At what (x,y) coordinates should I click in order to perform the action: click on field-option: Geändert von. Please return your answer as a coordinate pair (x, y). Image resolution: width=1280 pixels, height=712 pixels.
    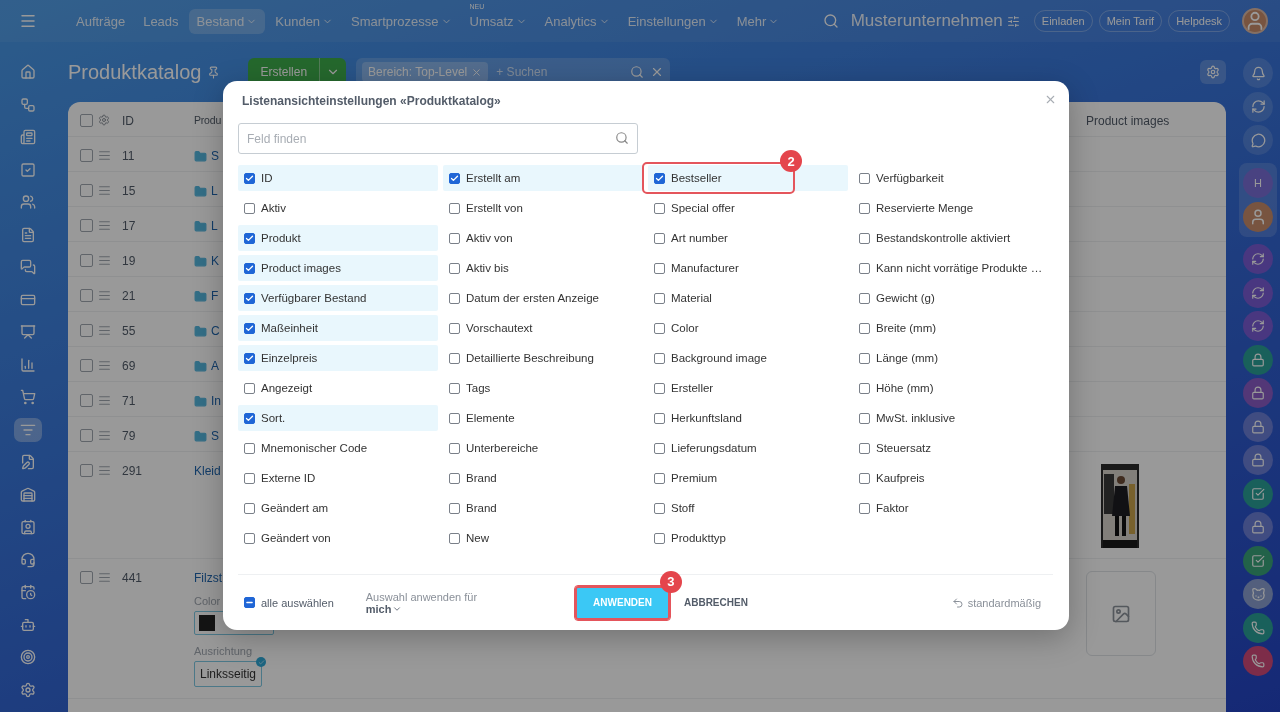
    Looking at the image, I should click on (338, 538).